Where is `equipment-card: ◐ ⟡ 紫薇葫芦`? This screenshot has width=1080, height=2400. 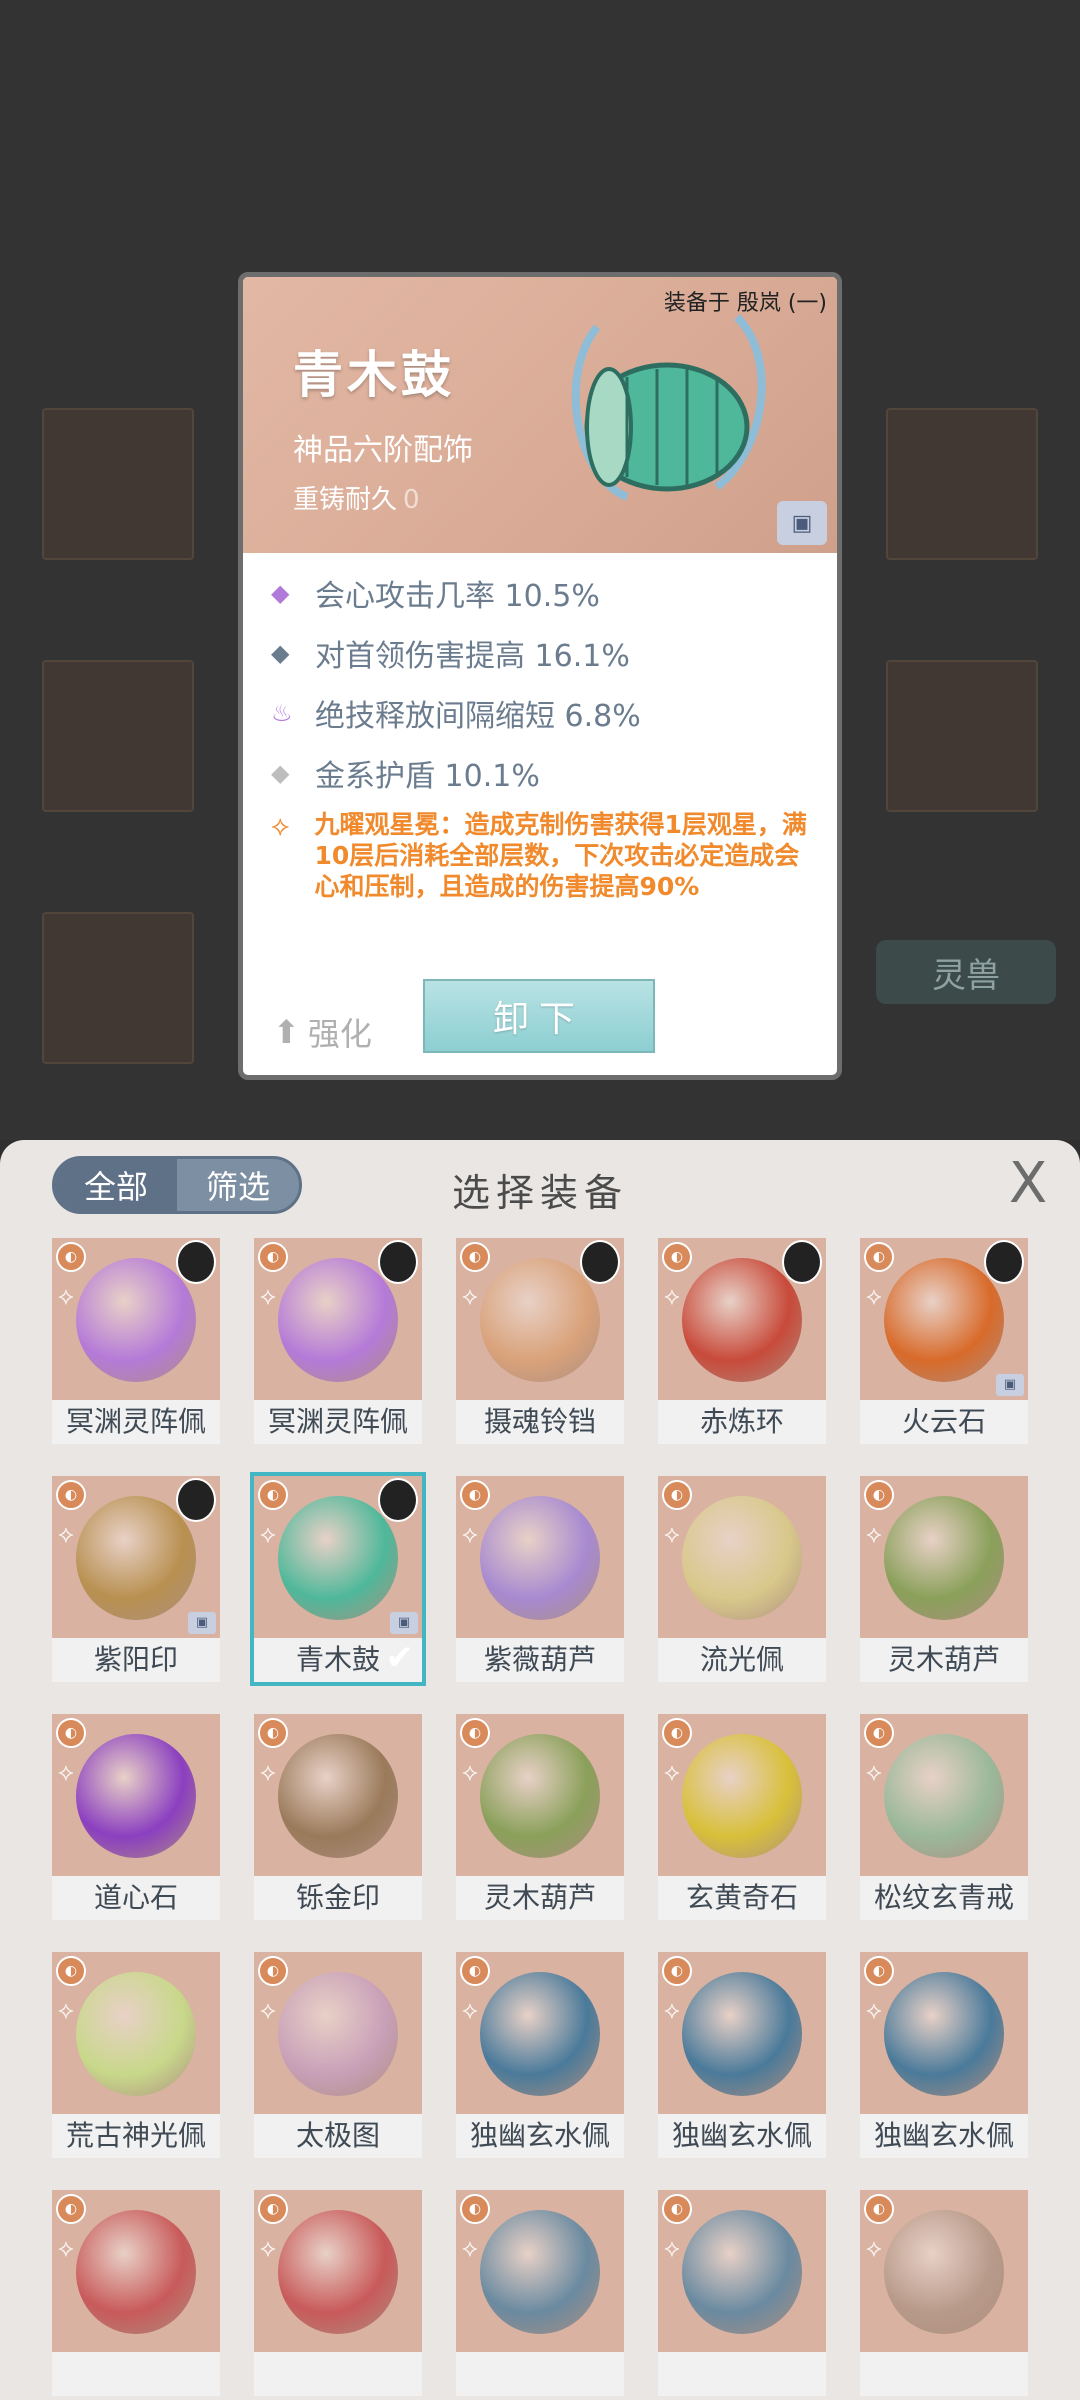 equipment-card: ◐ ⟡ 紫薇葫芦 is located at coordinates (540, 1579).